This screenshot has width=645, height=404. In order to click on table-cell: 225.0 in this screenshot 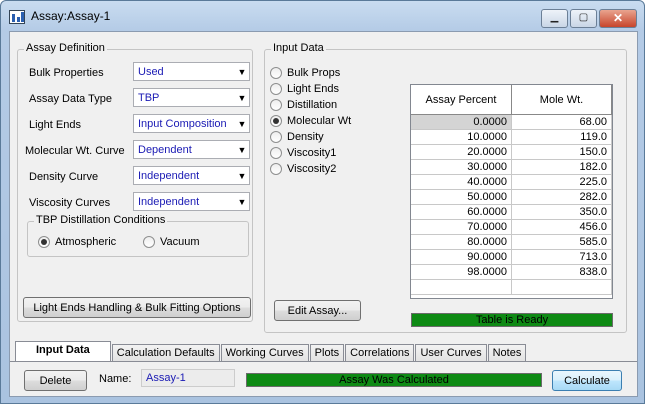, I will do `click(562, 182)`.